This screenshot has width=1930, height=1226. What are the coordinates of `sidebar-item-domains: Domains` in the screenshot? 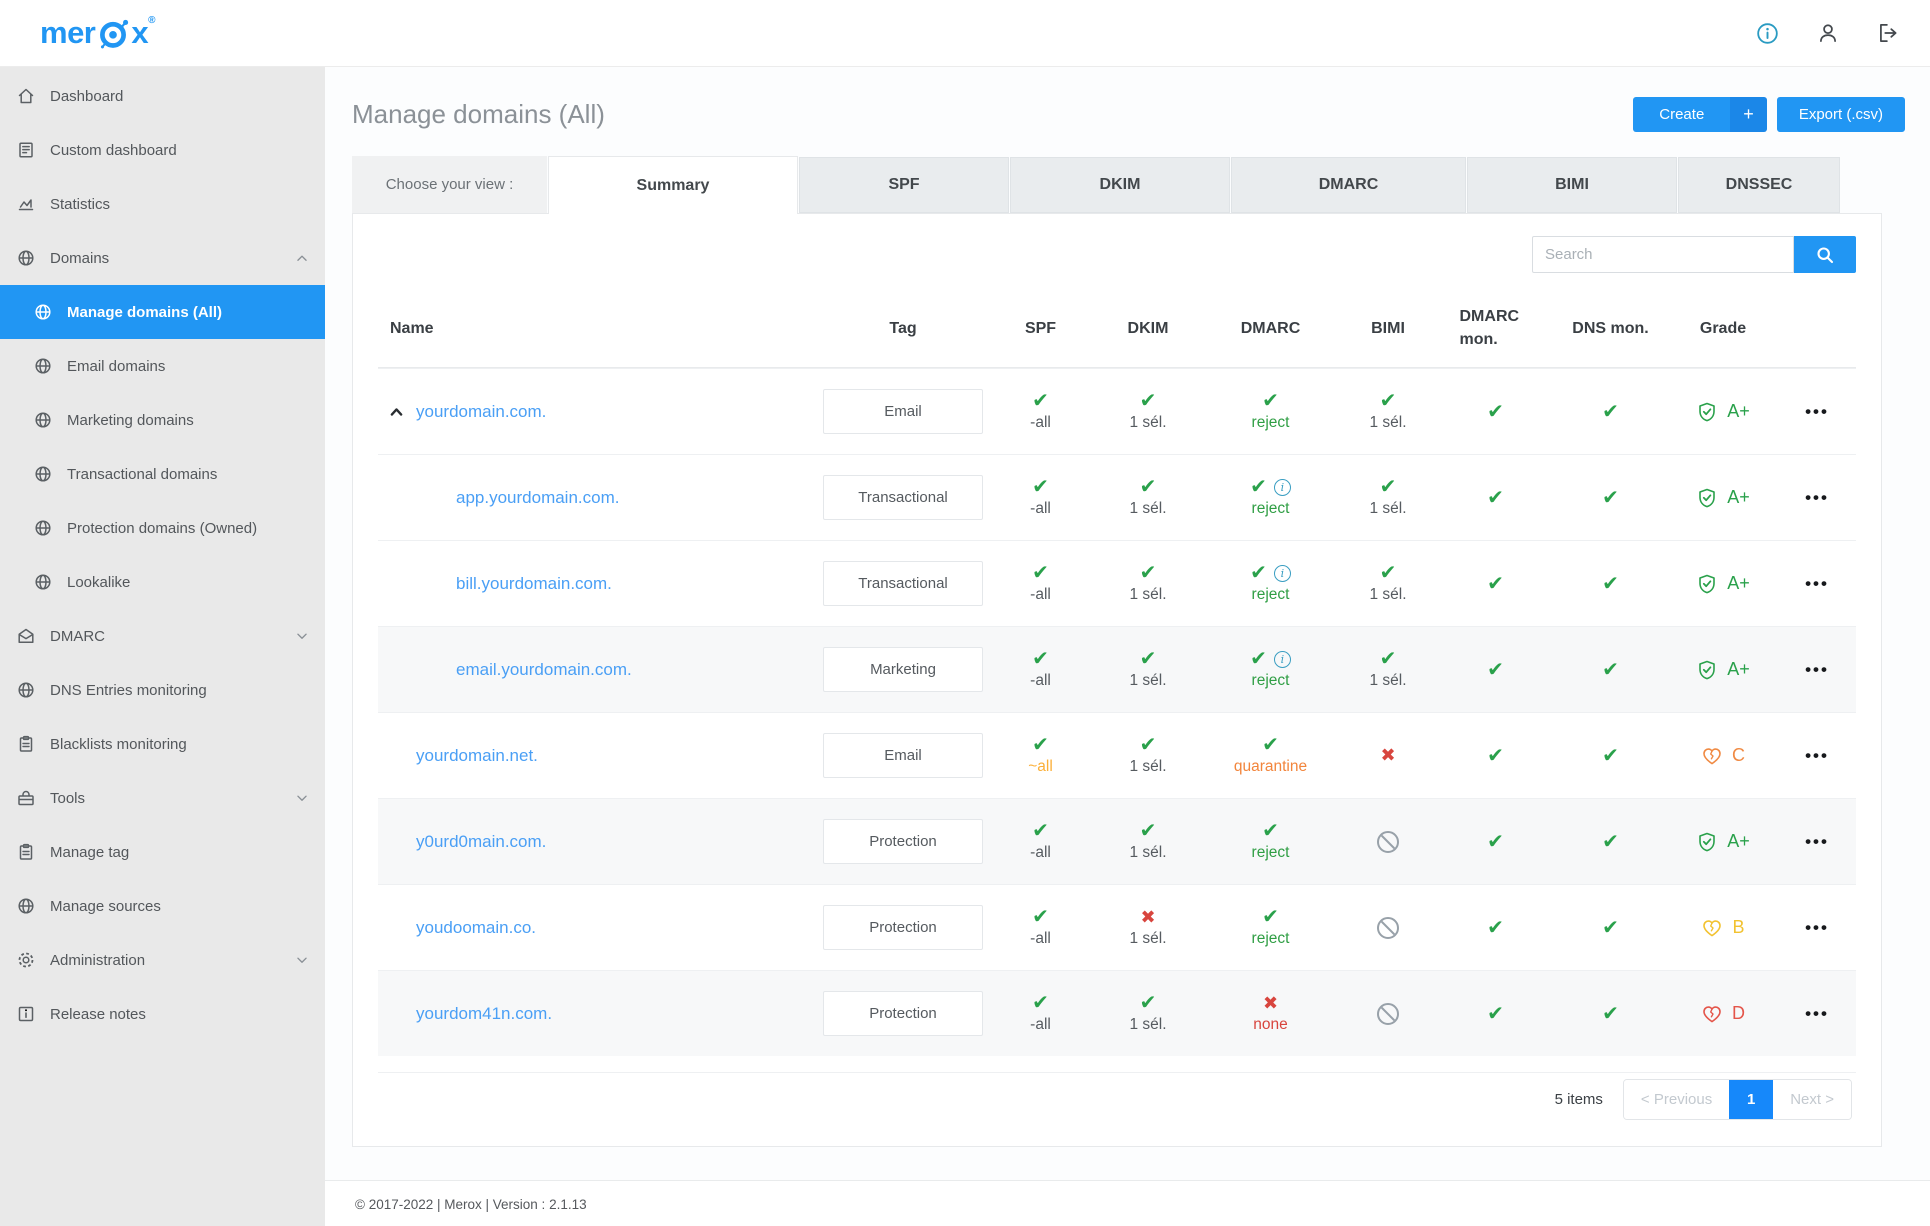 It's located at (162, 258).